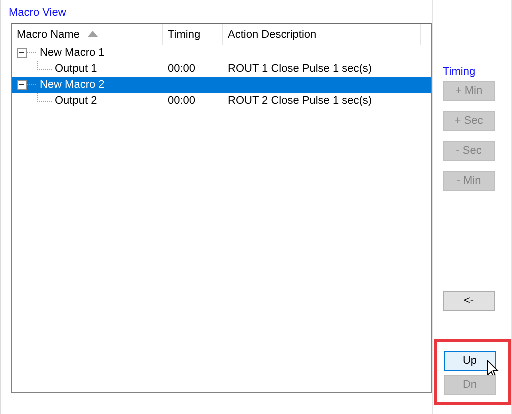 This screenshot has width=512, height=414. I want to click on macro-name: New Macro 2, so click(72, 85).